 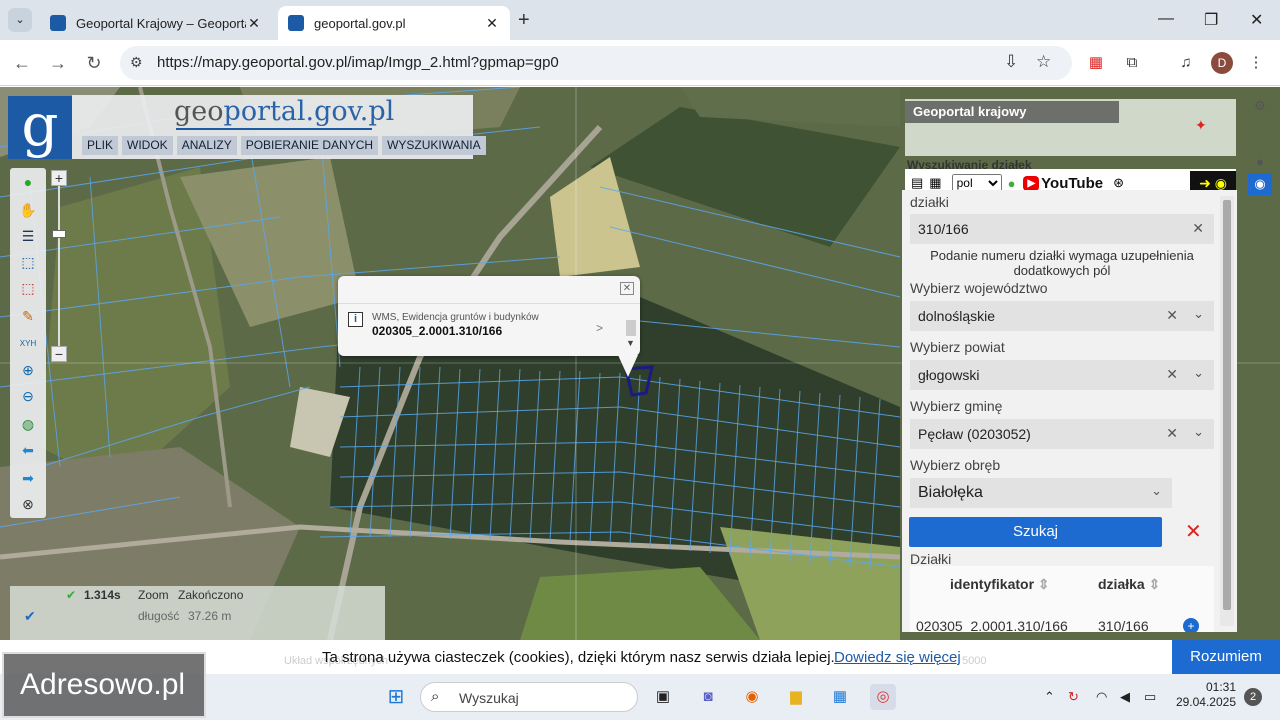 What do you see at coordinates (28, 450) in the screenshot?
I see `back-arrow-icon: ⬅` at bounding box center [28, 450].